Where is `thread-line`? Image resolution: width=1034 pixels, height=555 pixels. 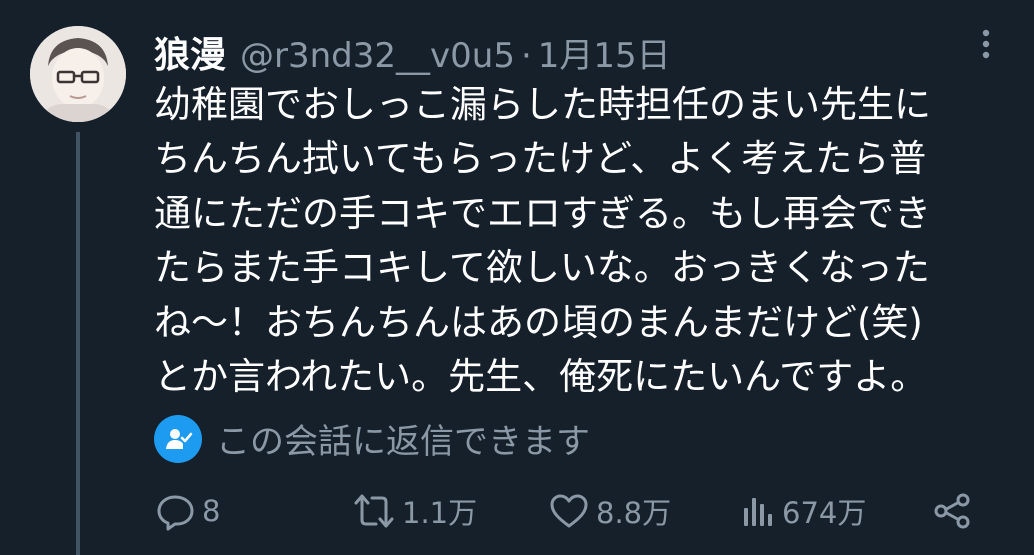
thread-line is located at coordinates (78, 343).